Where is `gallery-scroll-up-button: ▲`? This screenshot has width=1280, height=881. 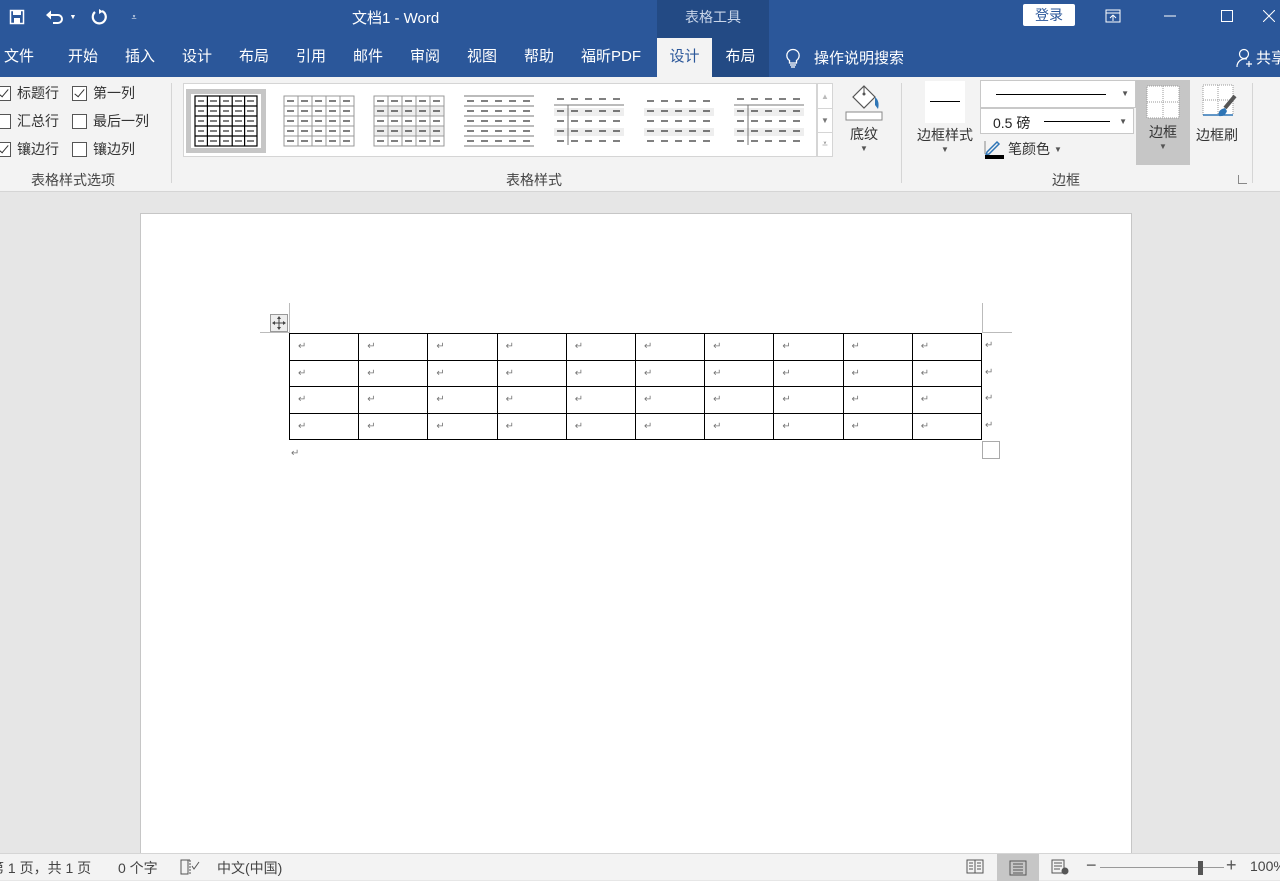
gallery-scroll-up-button: ▲ is located at coordinates (825, 96).